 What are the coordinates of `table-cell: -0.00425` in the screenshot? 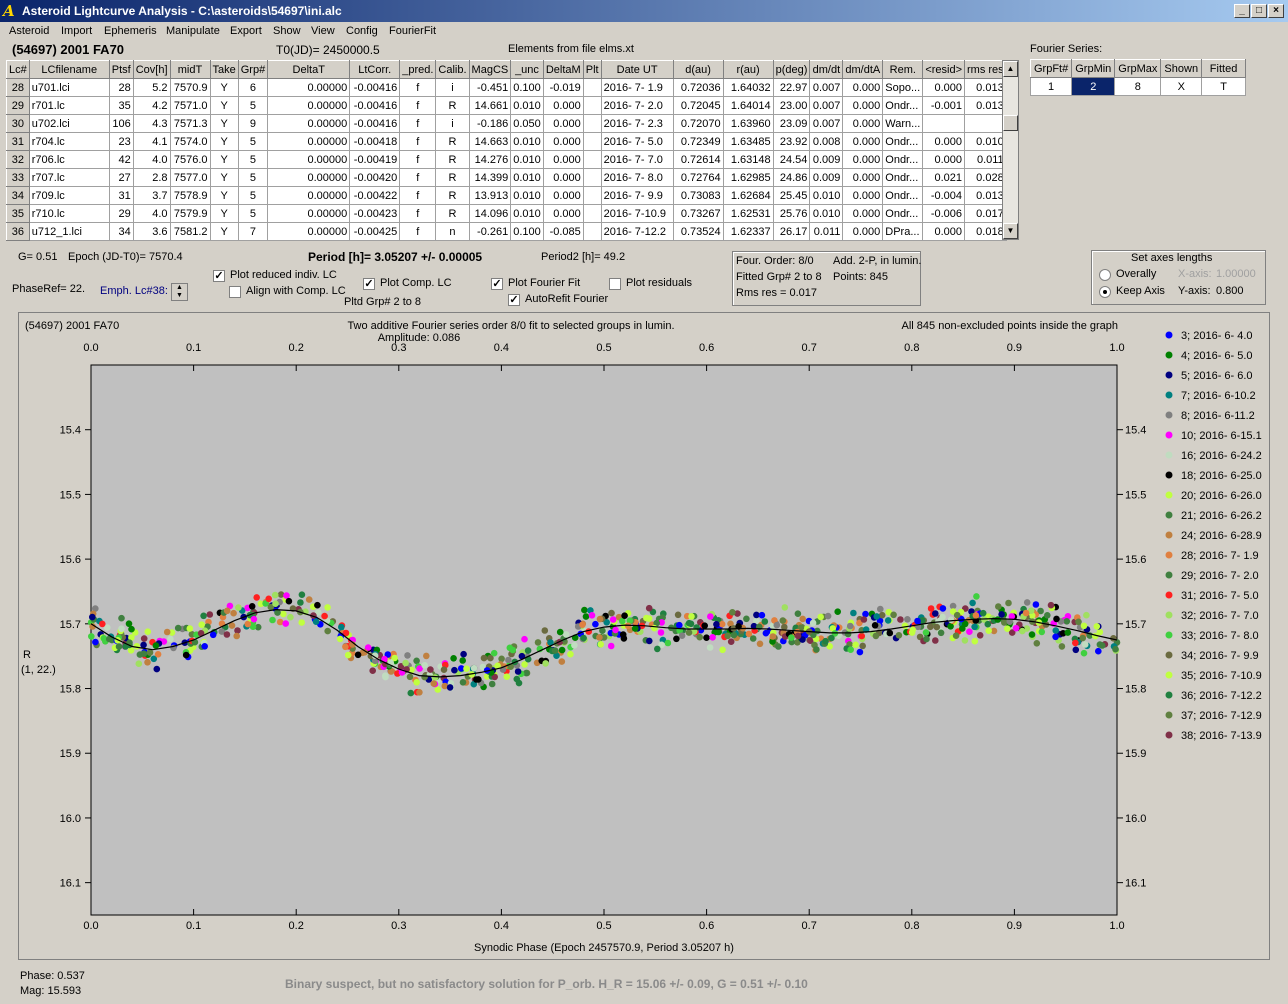 It's located at (375, 231).